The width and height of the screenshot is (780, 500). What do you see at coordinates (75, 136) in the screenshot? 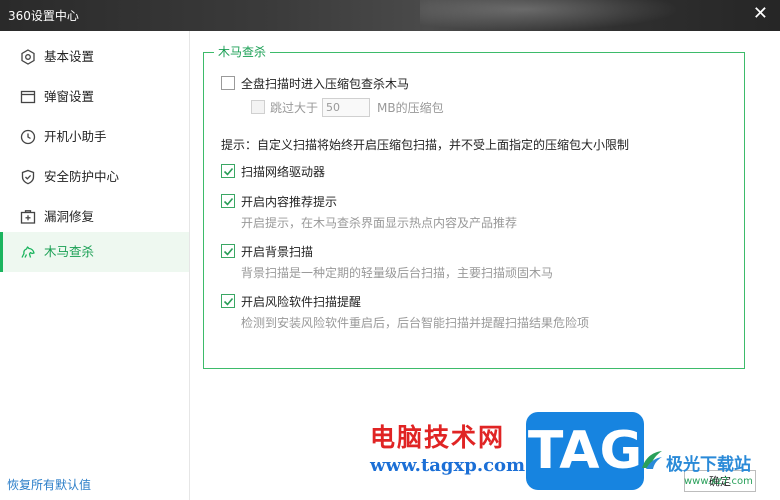
I see `sidebar-item-label: 开机小助手` at bounding box center [75, 136].